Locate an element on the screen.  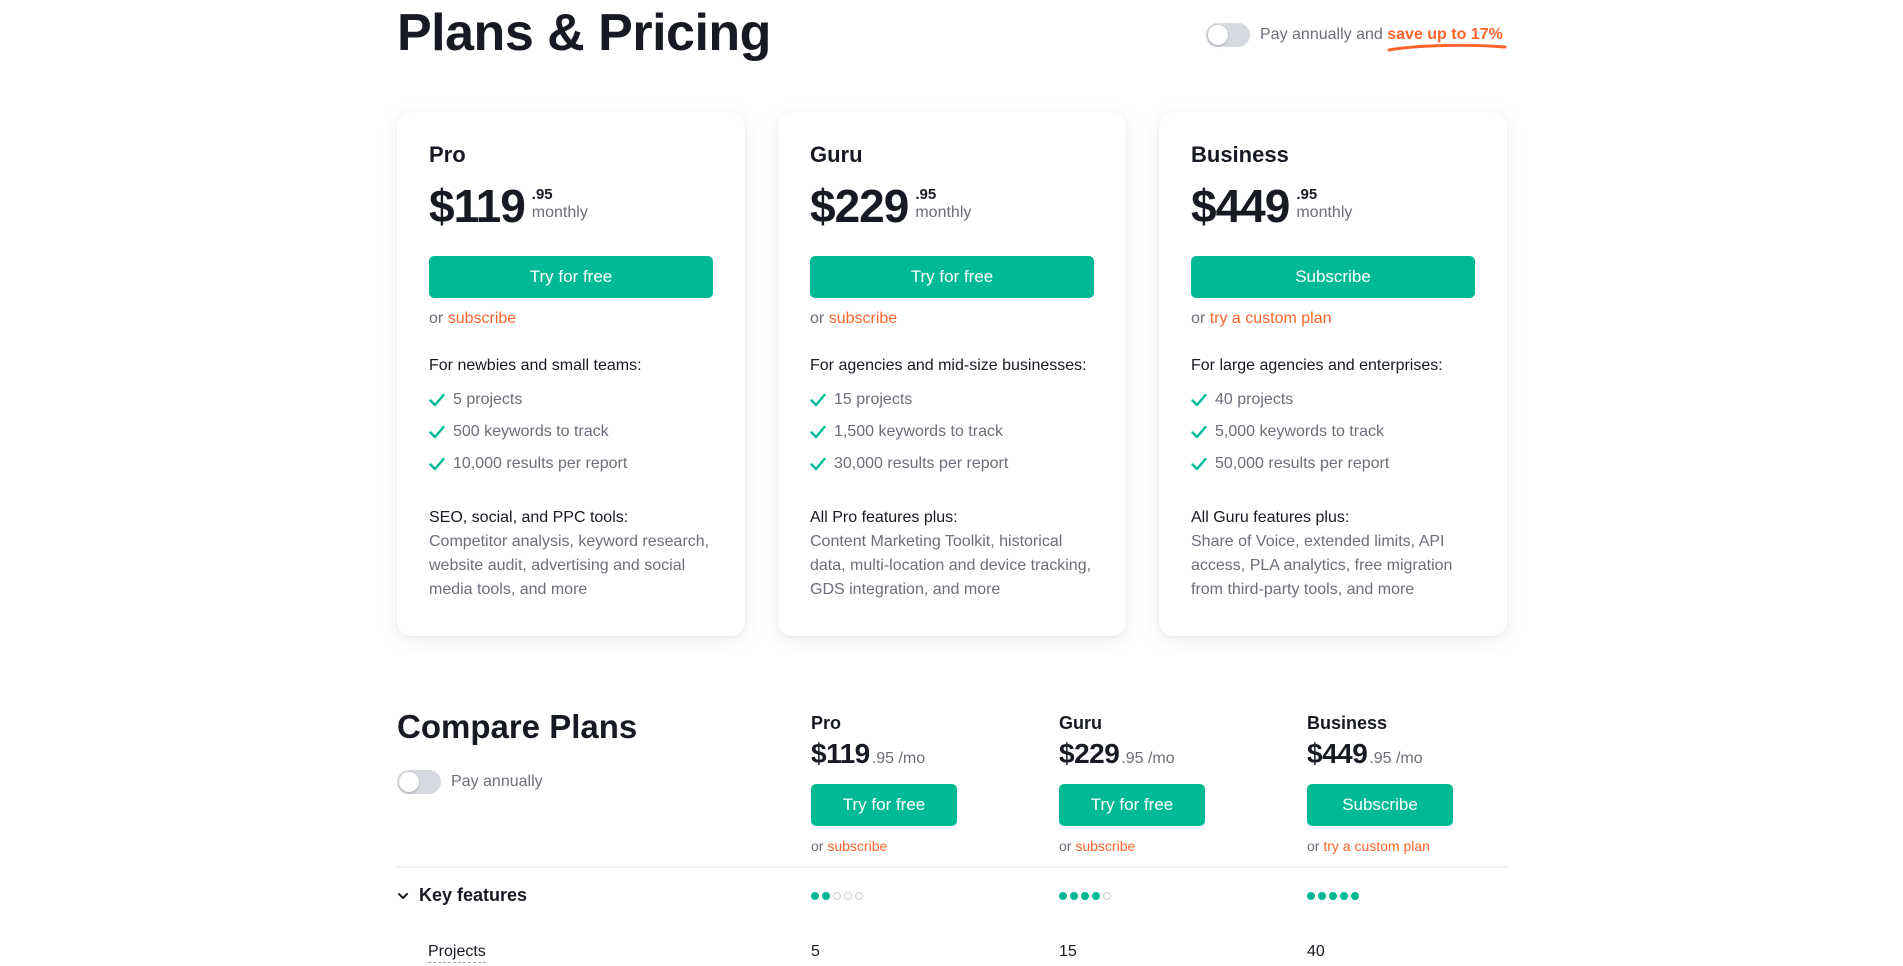
key-features-toggle: Key features is located at coordinates (462, 895).